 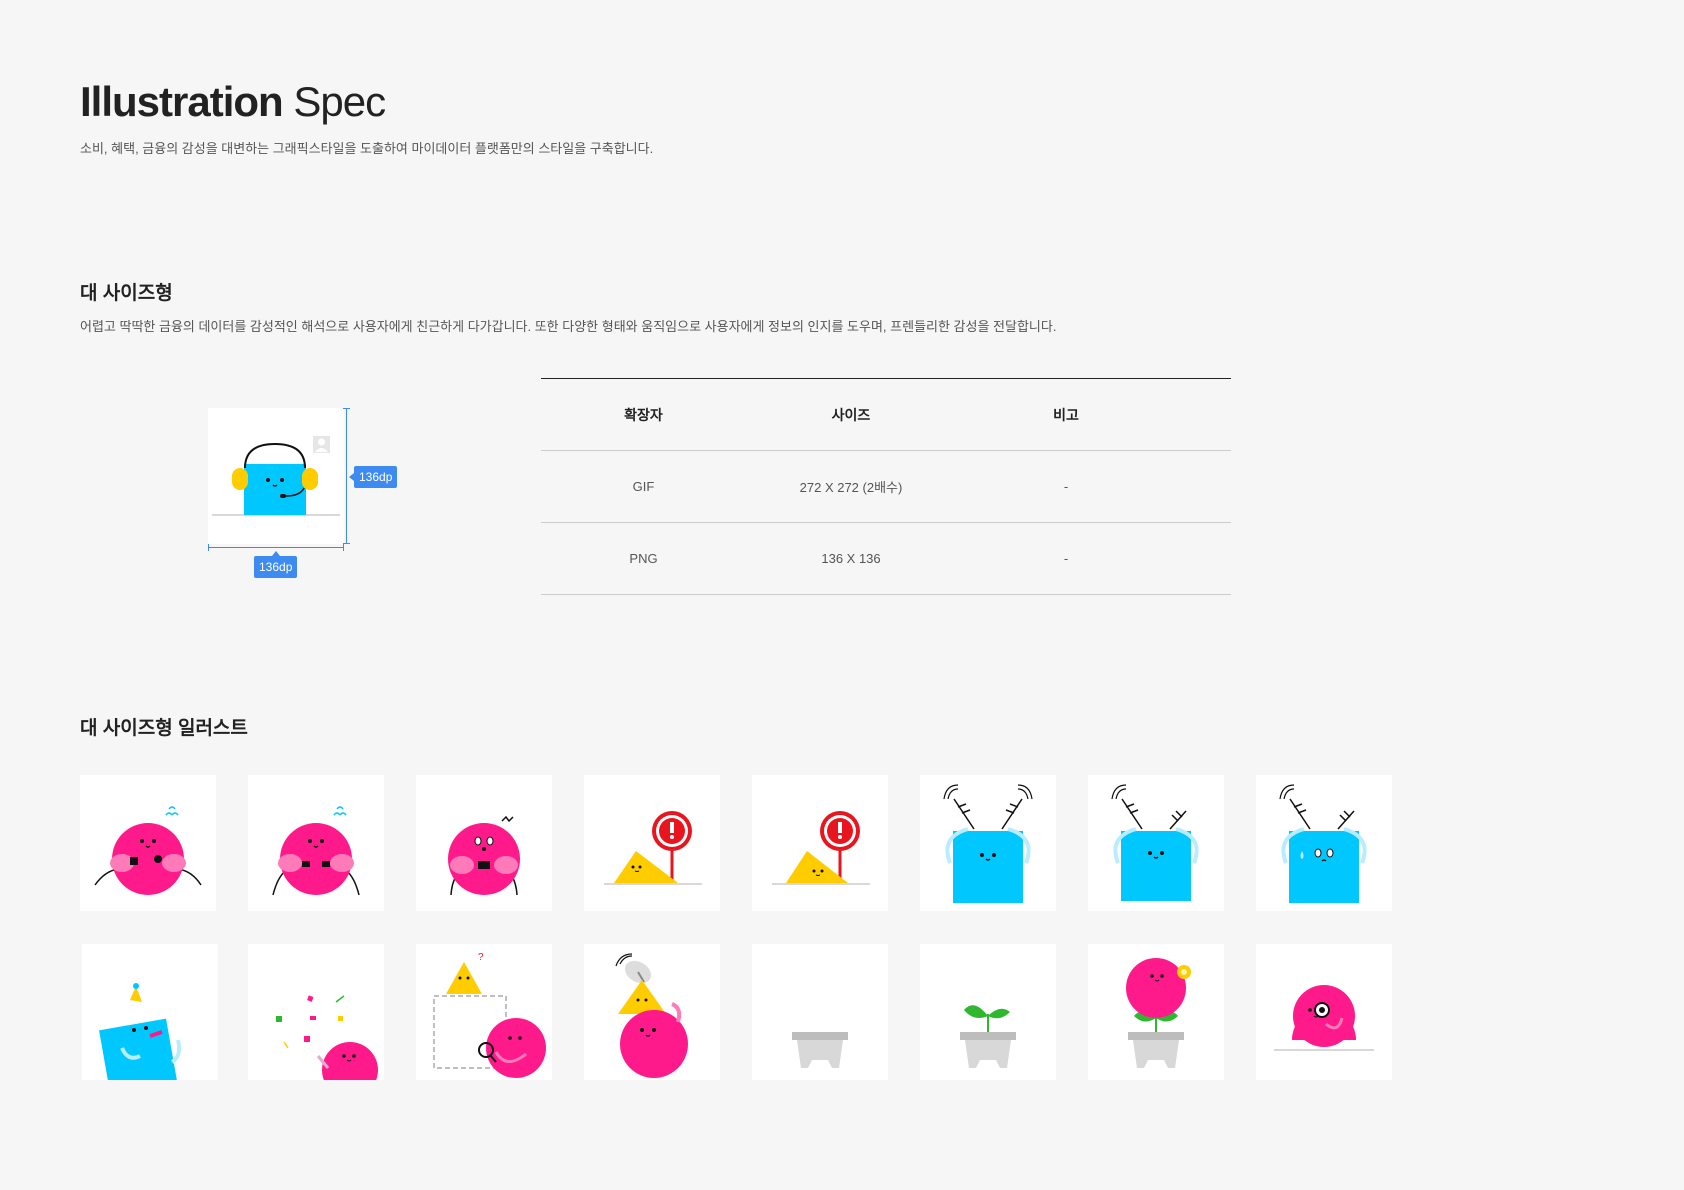 What do you see at coordinates (988, 1036) in the screenshot?
I see `sprout-pot-icon` at bounding box center [988, 1036].